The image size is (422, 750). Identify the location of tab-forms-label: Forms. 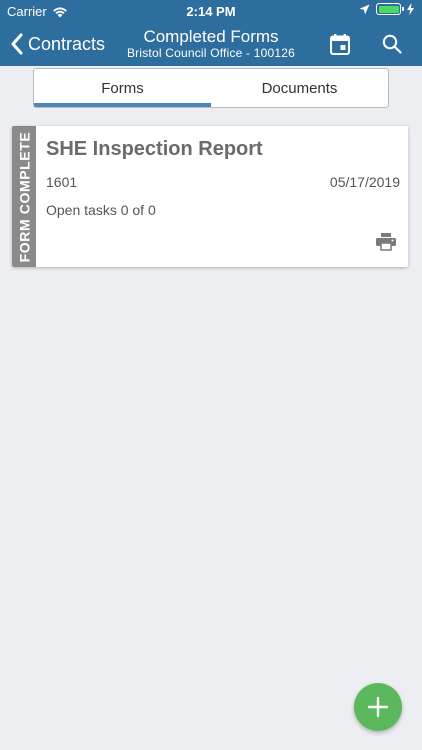
(122, 88).